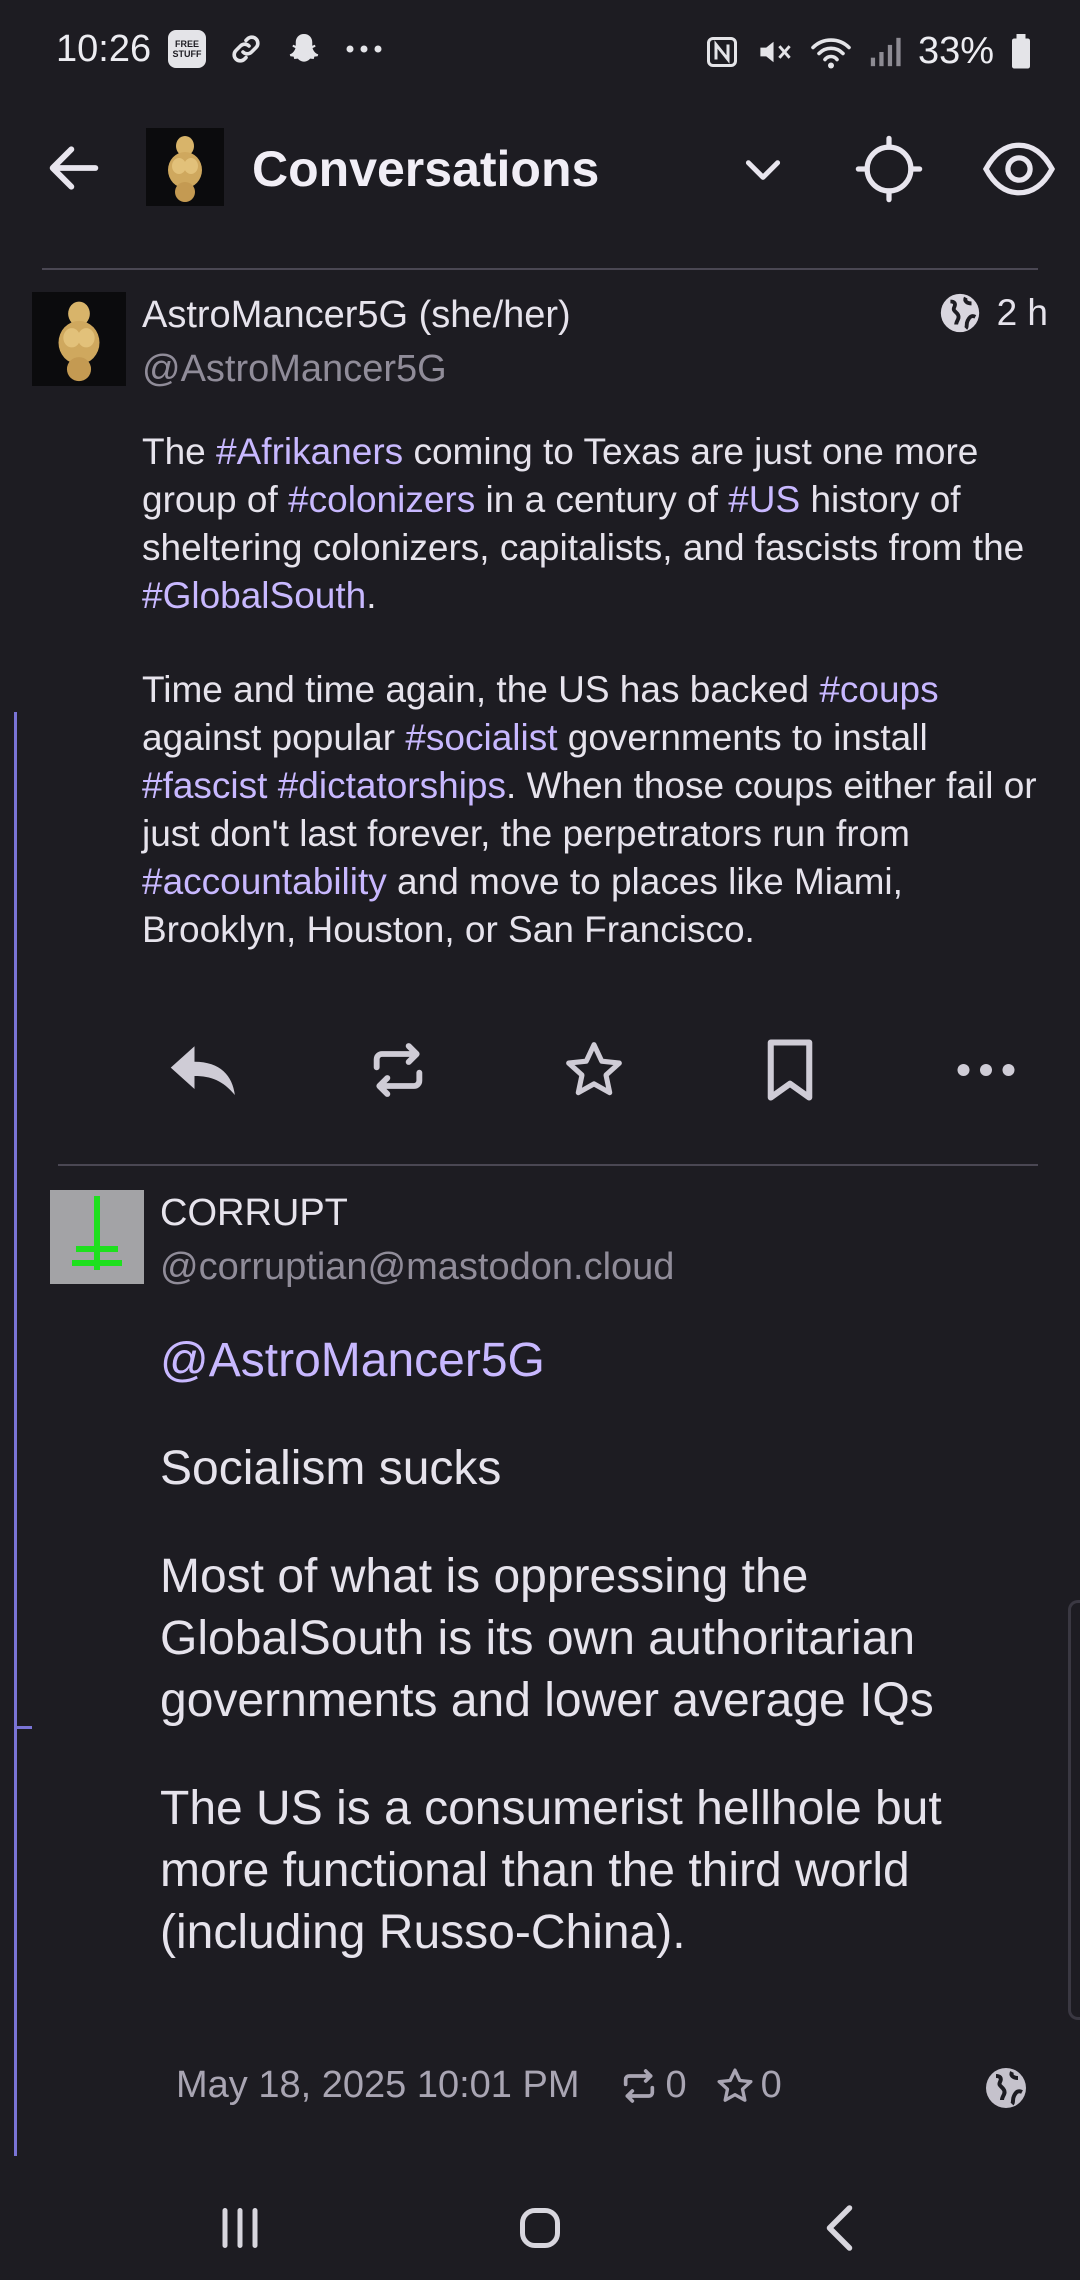  Describe the element at coordinates (204, 785) in the screenshot. I see `hashtag-link: #fascist` at that location.